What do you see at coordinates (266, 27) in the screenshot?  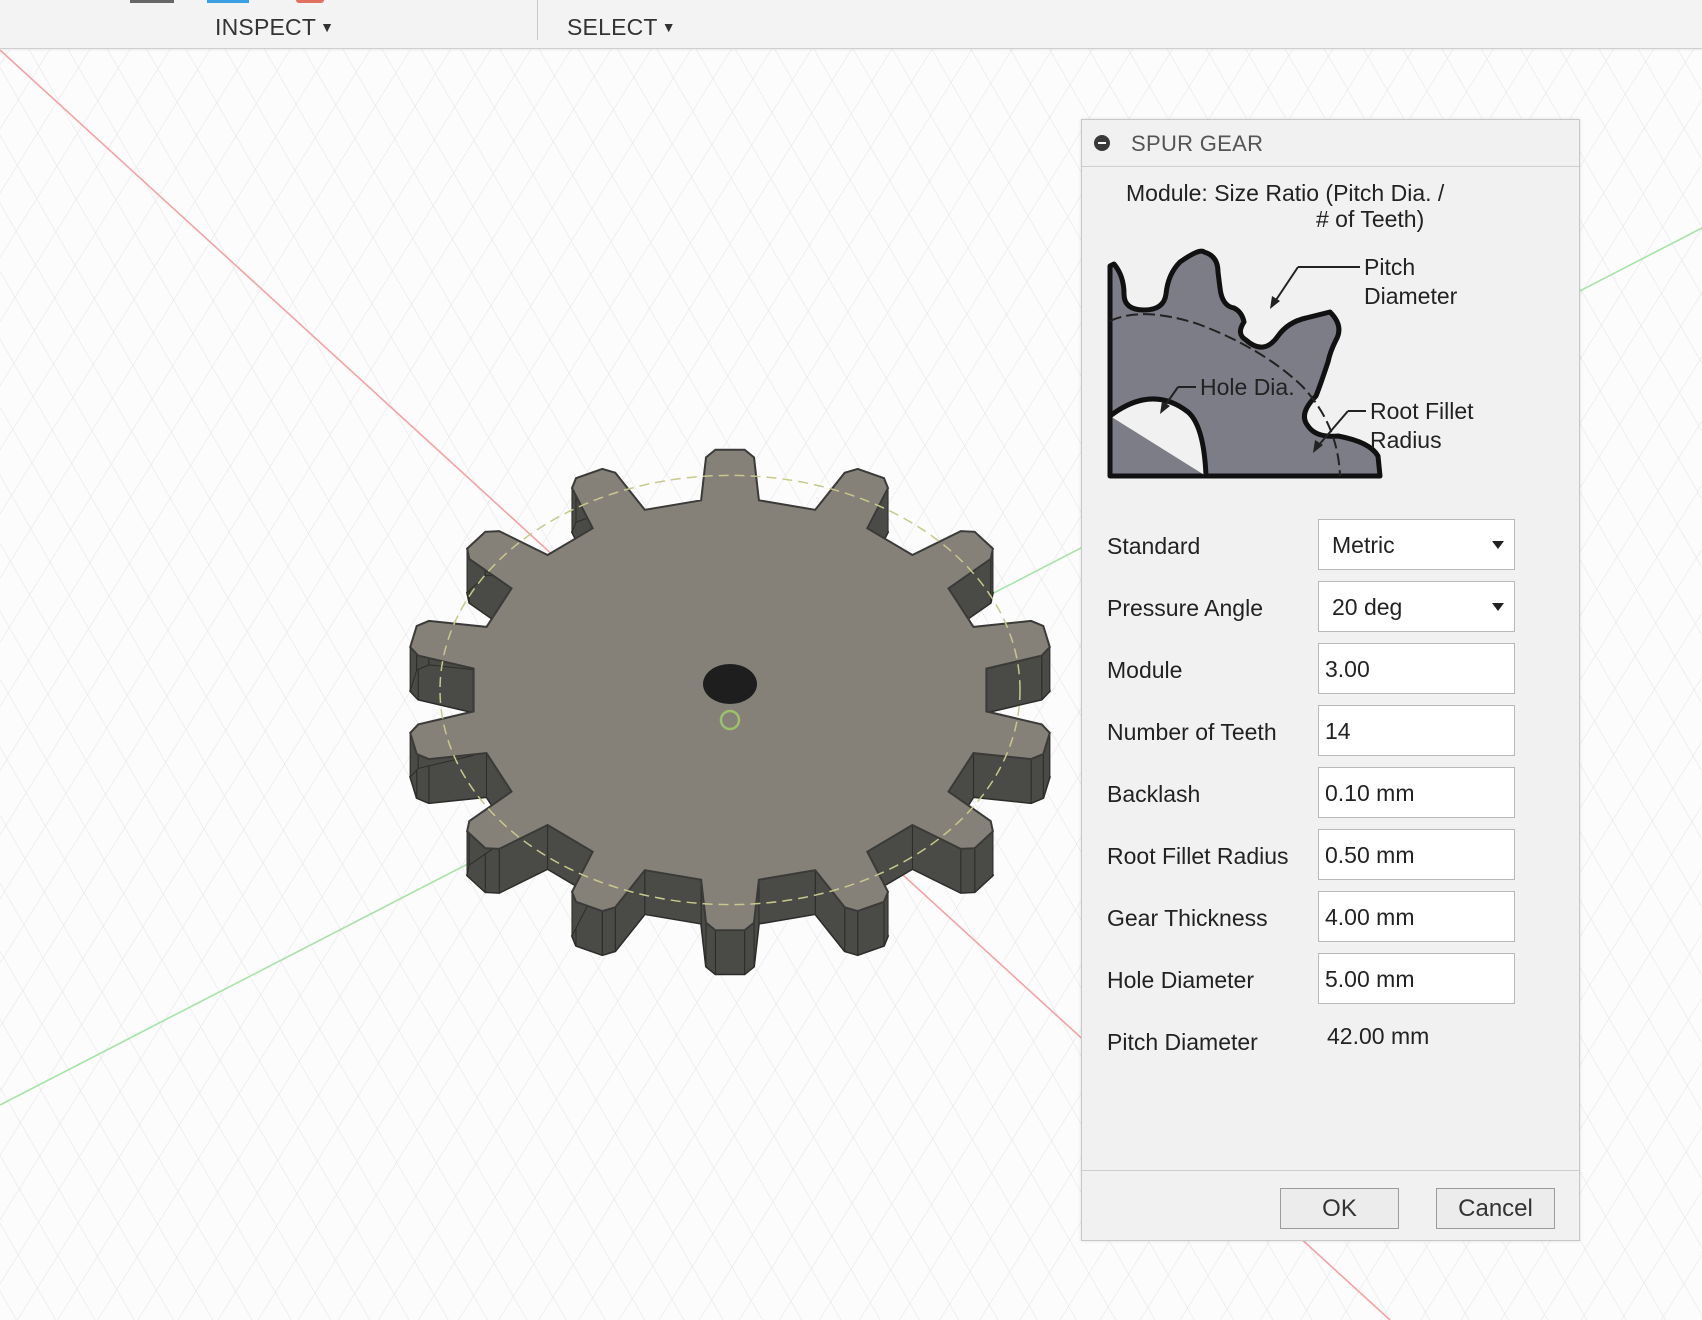 I see `inspect-menu-label: INSPECT` at bounding box center [266, 27].